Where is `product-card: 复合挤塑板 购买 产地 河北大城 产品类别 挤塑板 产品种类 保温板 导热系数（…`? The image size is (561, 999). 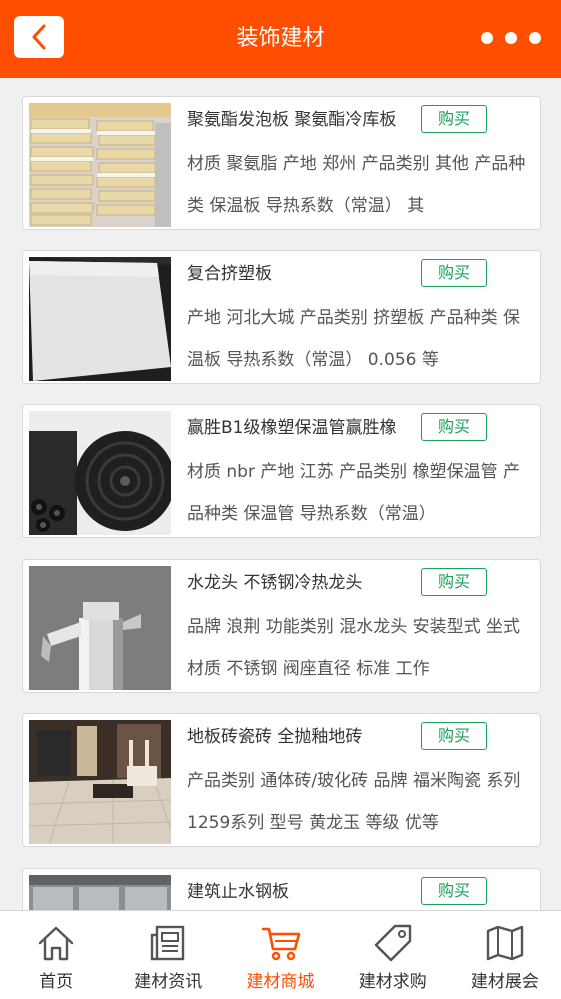
product-card: 复合挤塑板 购买 产地 河北大城 产品类别 挤塑板 产品种类 保温板 导热系数（… is located at coordinates (281, 317).